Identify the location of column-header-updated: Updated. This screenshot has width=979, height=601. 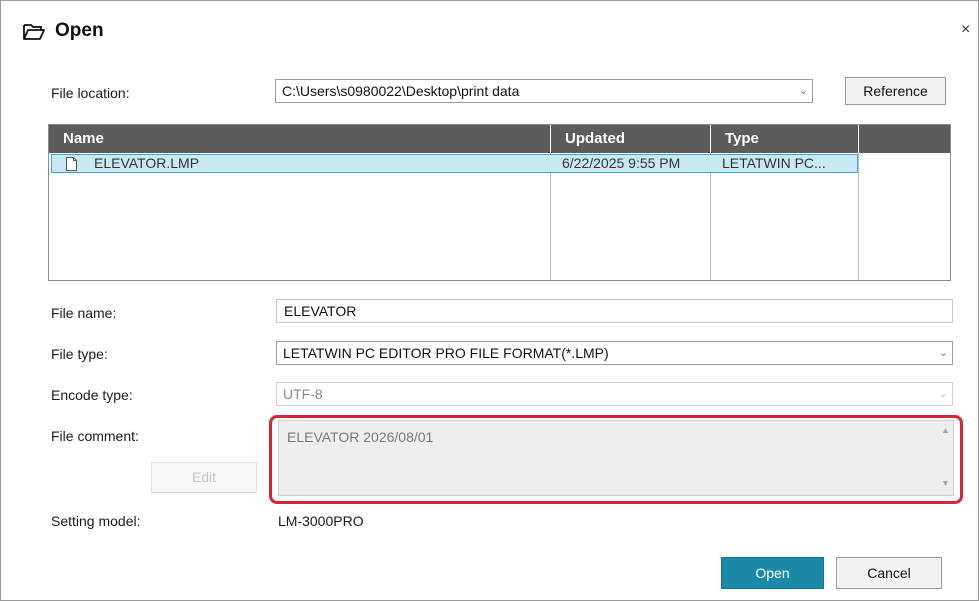
(630, 139).